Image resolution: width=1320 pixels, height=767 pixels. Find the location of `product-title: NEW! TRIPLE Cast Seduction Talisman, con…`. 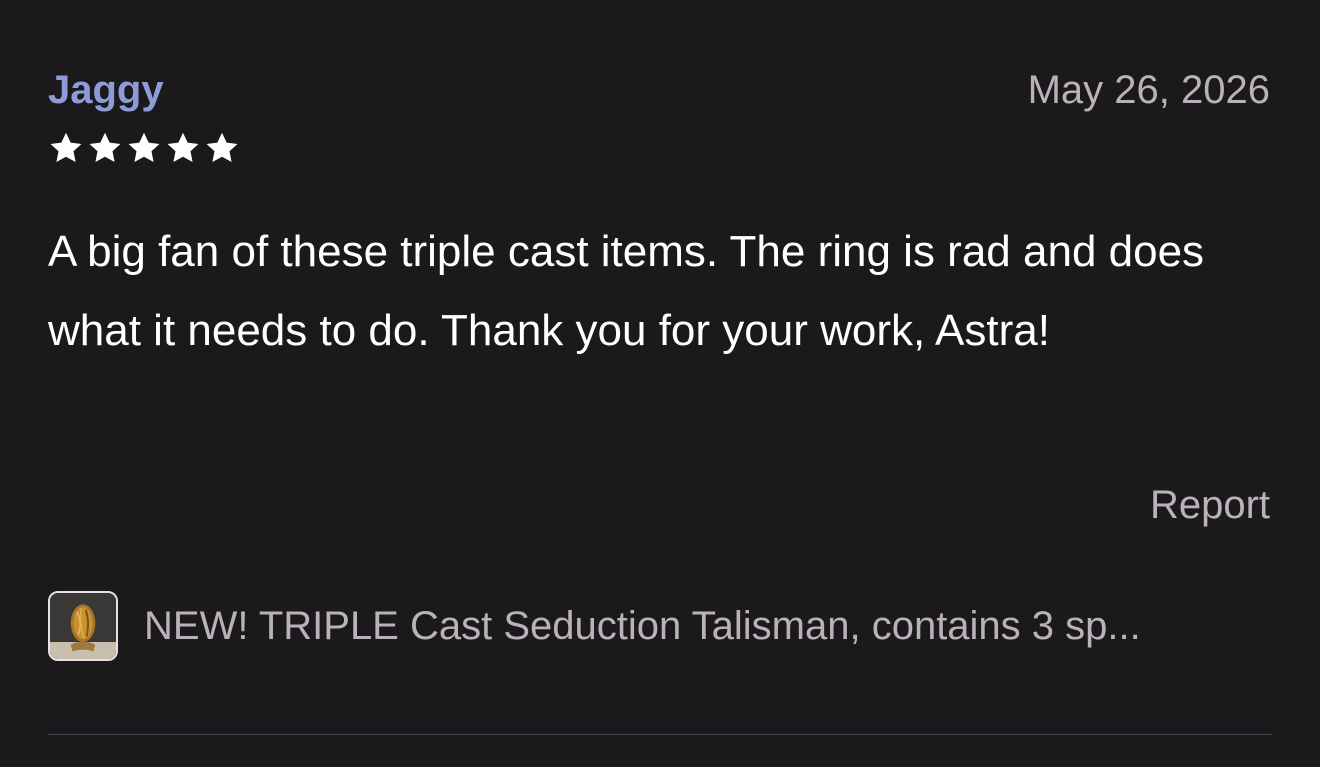

product-title: NEW! TRIPLE Cast Seduction Talisman, con… is located at coordinates (642, 626).